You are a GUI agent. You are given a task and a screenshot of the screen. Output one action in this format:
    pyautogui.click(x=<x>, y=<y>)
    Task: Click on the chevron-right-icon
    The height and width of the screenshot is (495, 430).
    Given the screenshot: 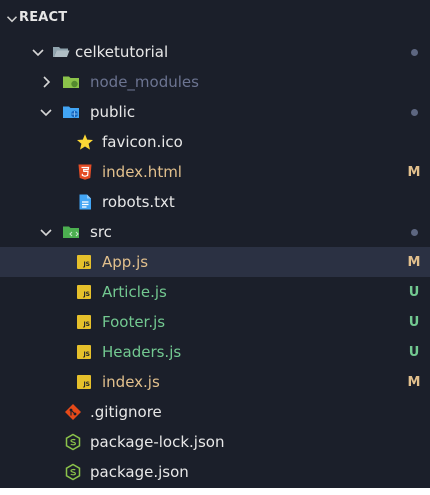 What is the action you would take?
    pyautogui.click(x=47, y=82)
    